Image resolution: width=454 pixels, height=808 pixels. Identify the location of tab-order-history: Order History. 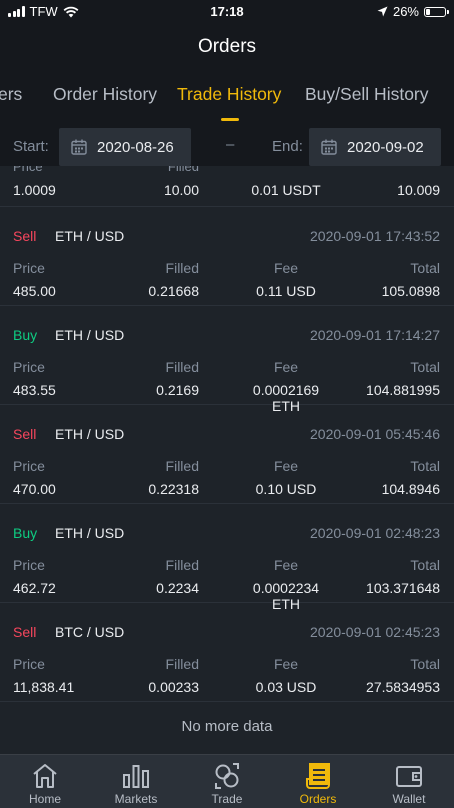
(105, 94).